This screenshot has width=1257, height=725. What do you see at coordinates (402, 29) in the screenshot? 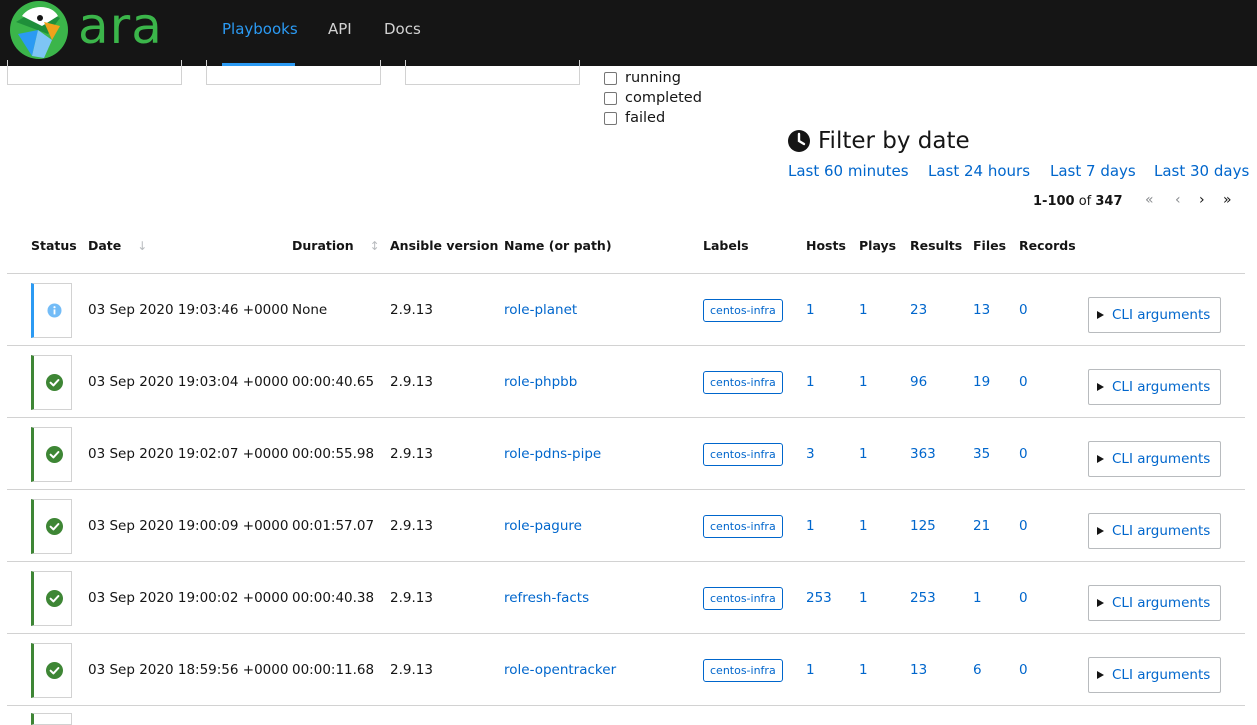
I see `nav-docs: Docs` at bounding box center [402, 29].